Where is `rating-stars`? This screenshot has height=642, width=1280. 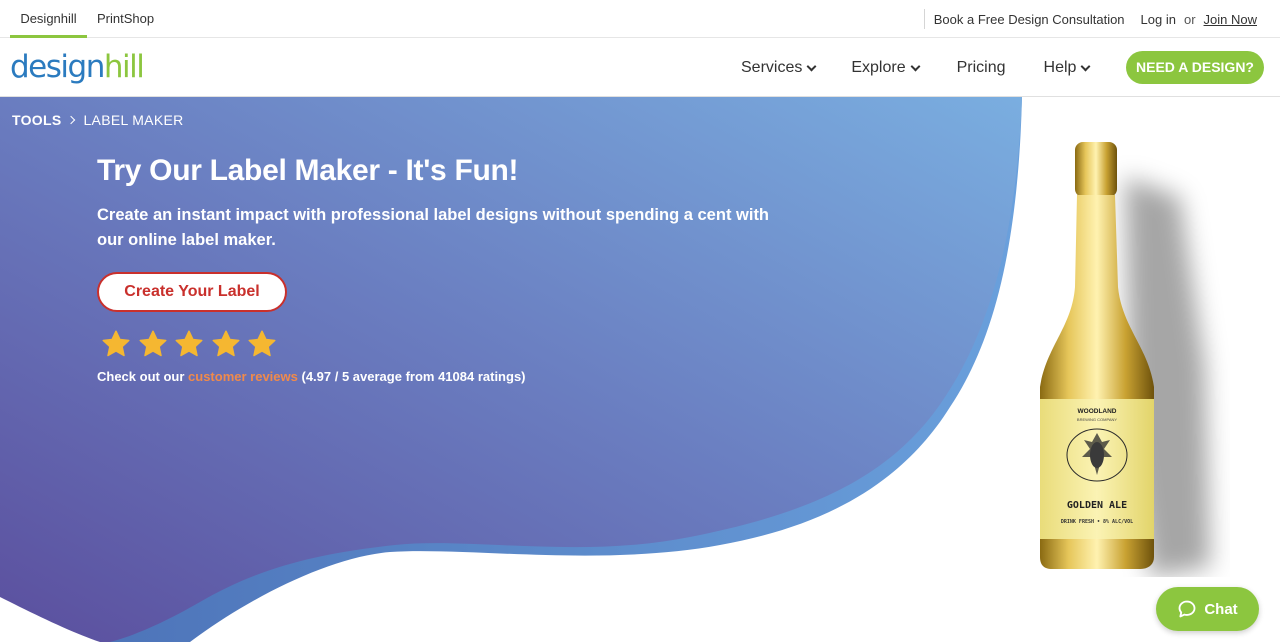
rating-stars is located at coordinates (192, 344).